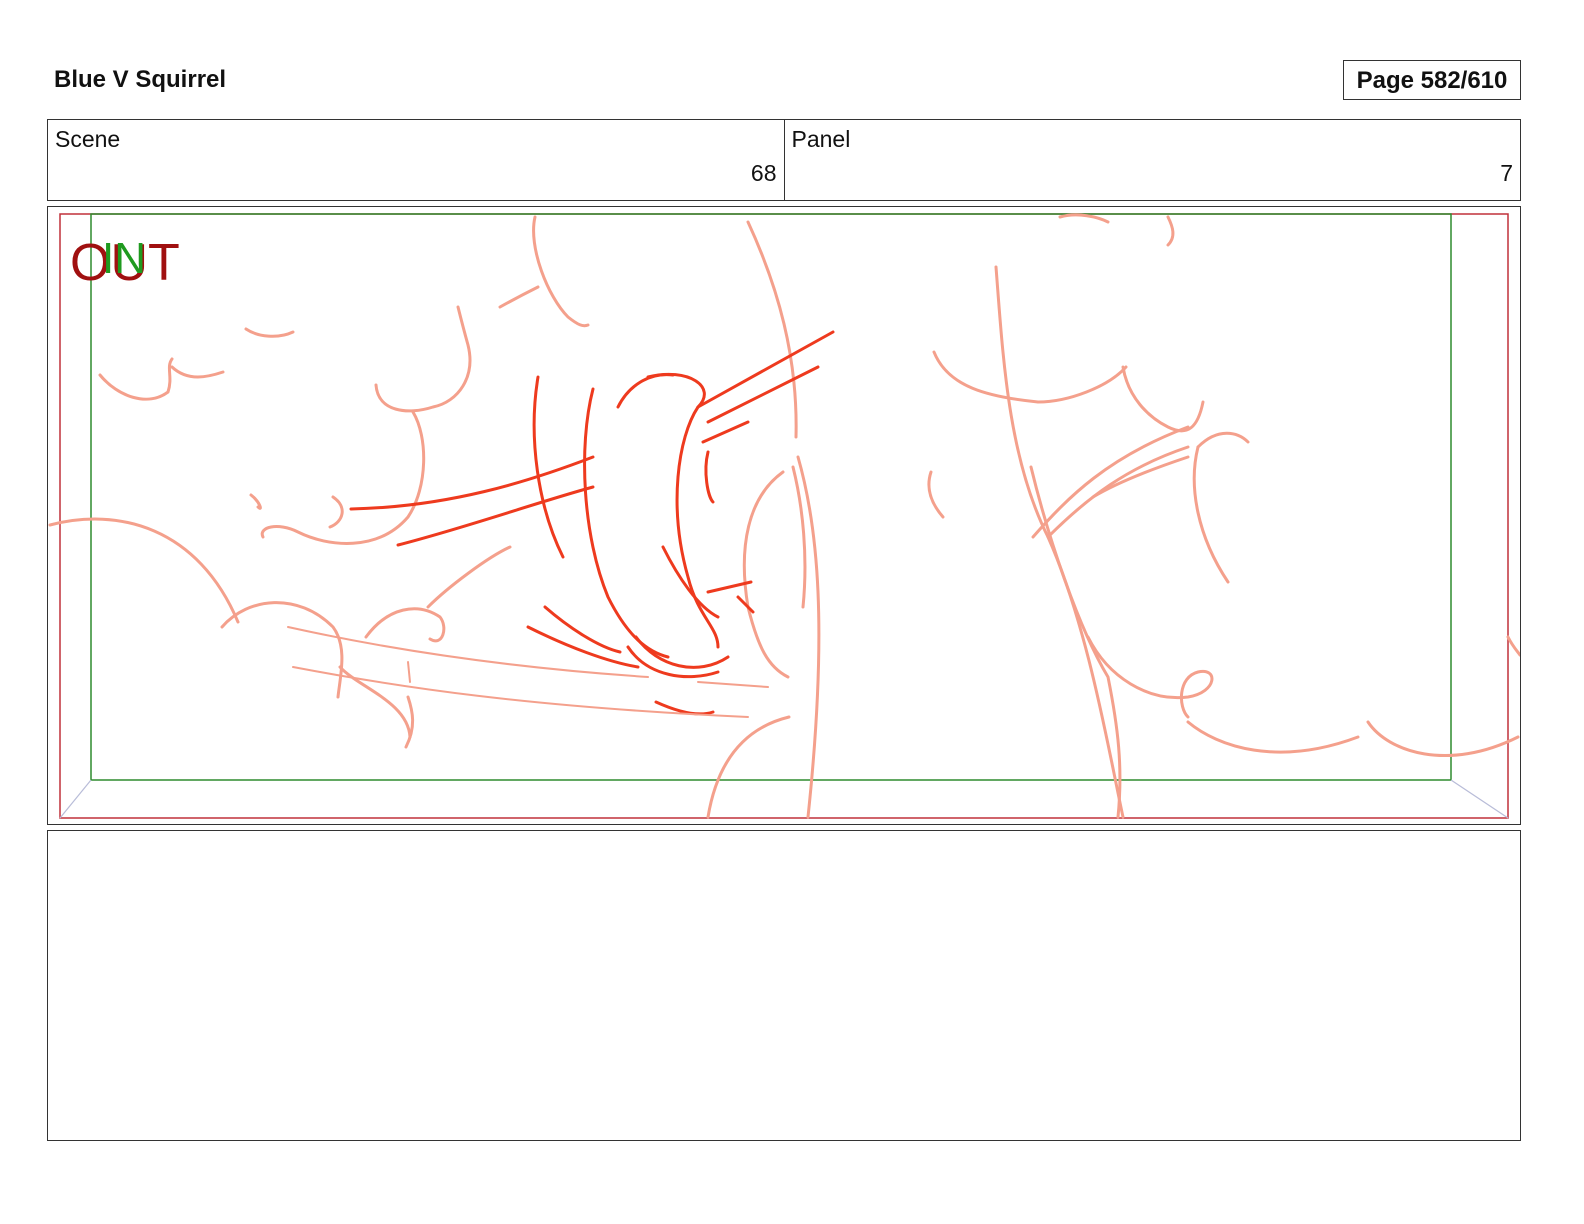 The image size is (1584, 1224). What do you see at coordinates (821, 139) in the screenshot?
I see `panel-label: Panel` at bounding box center [821, 139].